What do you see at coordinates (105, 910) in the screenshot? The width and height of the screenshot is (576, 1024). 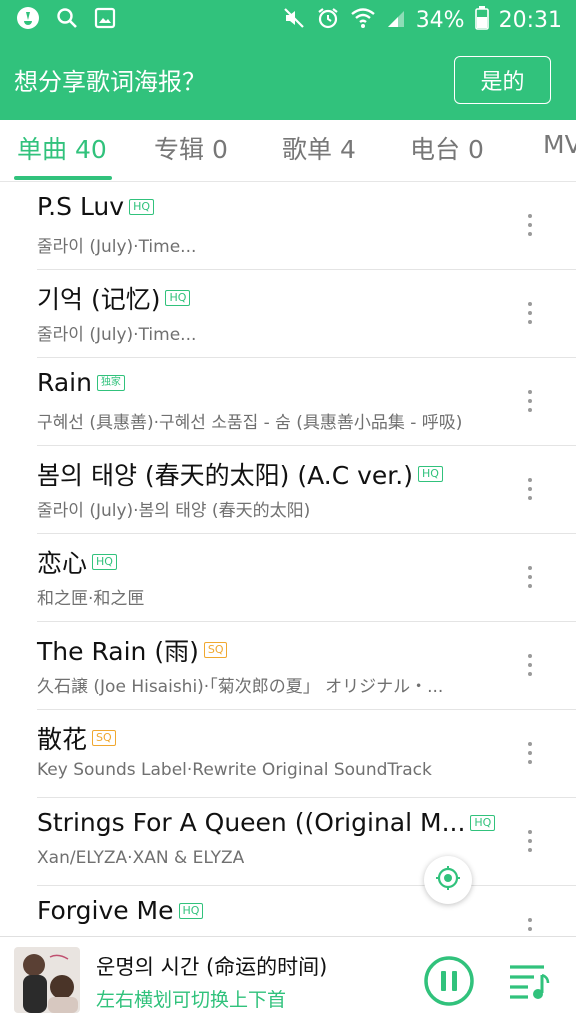 I see `song-title: Forgive Me` at bounding box center [105, 910].